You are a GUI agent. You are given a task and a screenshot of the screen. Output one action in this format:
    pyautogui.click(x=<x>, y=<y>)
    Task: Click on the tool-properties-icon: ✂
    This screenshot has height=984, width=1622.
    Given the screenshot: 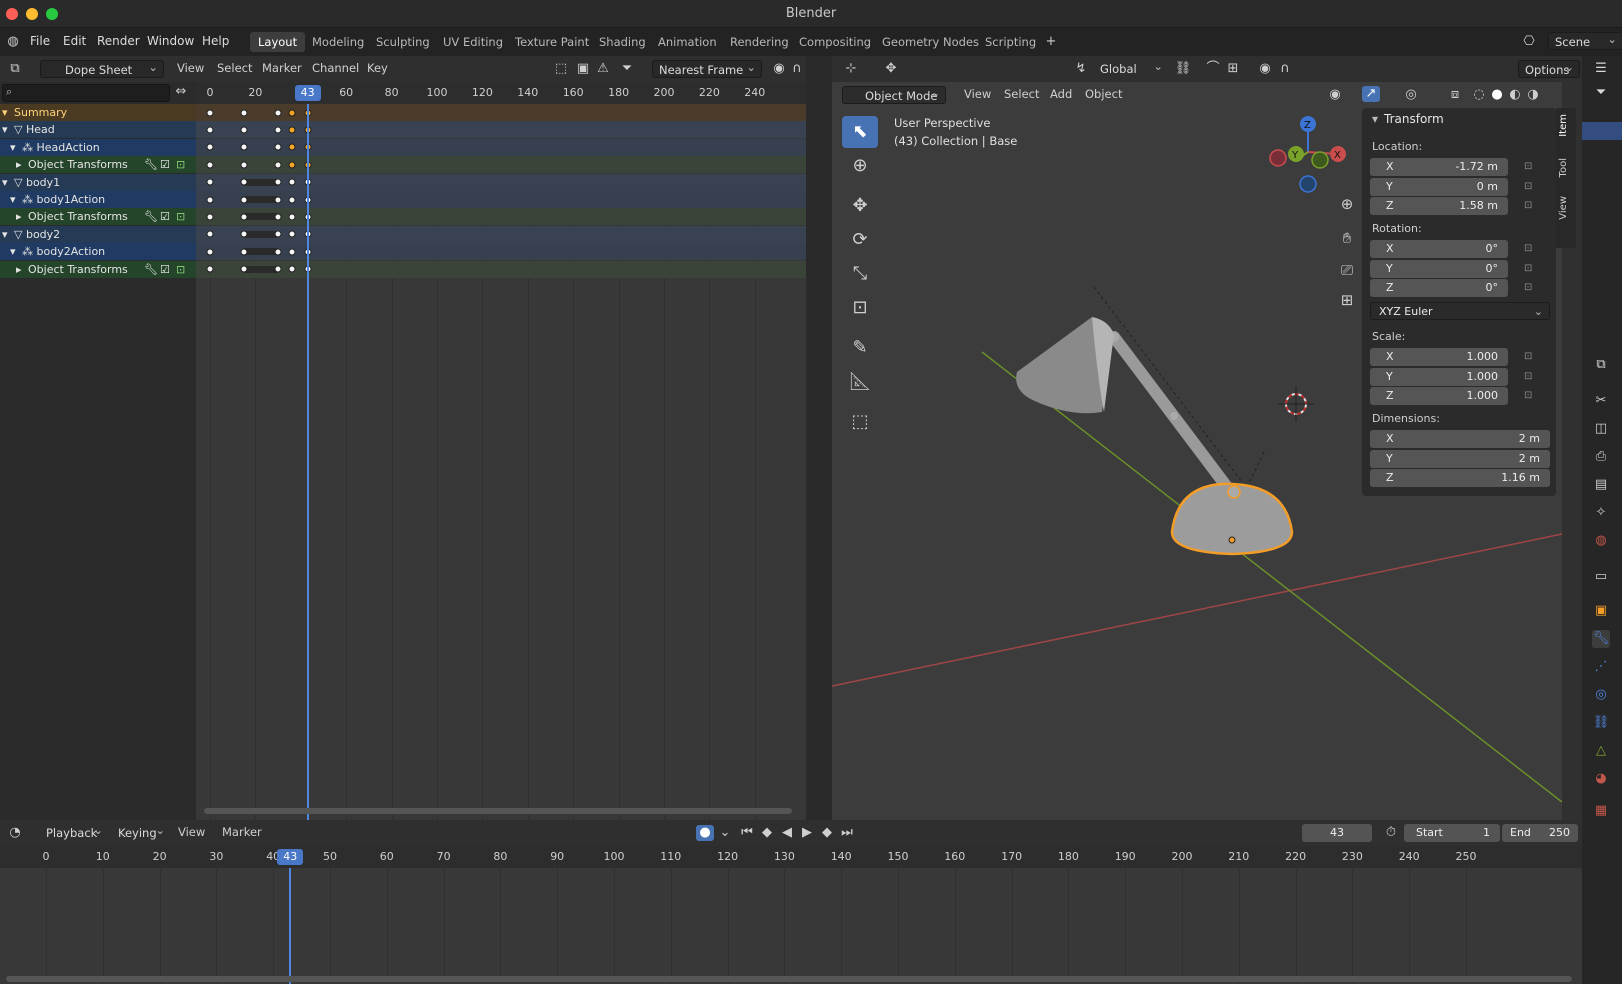 What is the action you would take?
    pyautogui.click(x=1601, y=401)
    